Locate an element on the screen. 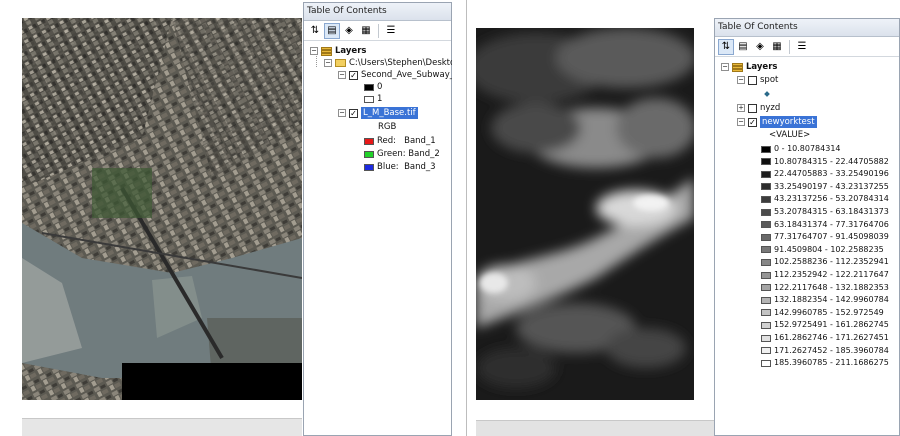 This screenshot has height=436, width=900. layer-newyorktest: − ✓ newyorktest is located at coordinates (777, 122).